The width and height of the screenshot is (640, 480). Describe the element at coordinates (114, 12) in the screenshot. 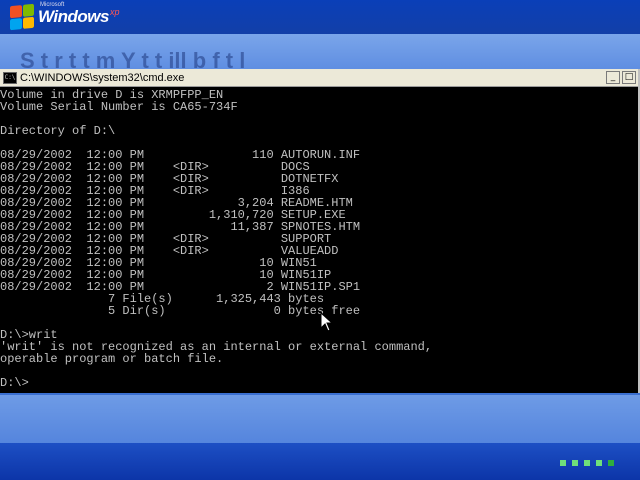

I see `logo-xp-text: xp` at that location.